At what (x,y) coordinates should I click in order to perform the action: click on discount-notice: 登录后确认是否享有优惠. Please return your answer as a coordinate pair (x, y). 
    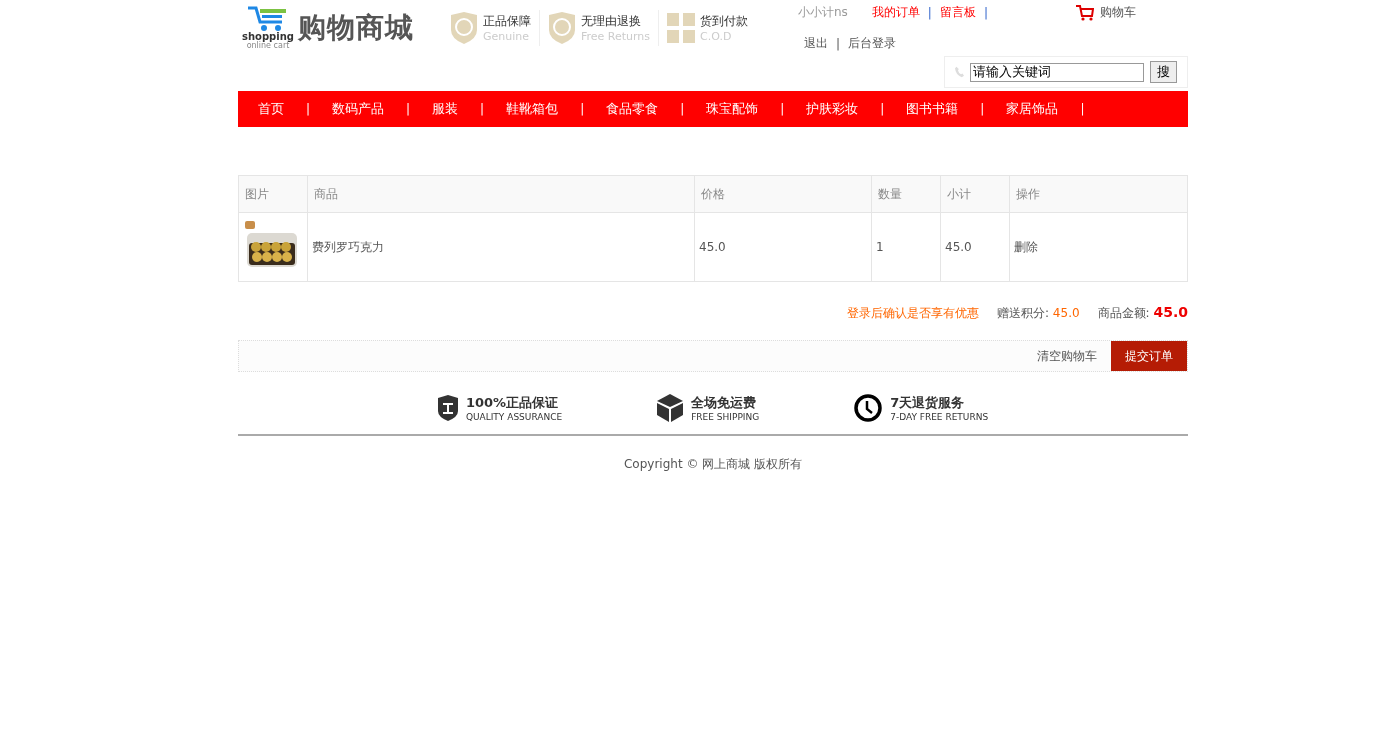
    Looking at the image, I should click on (913, 313).